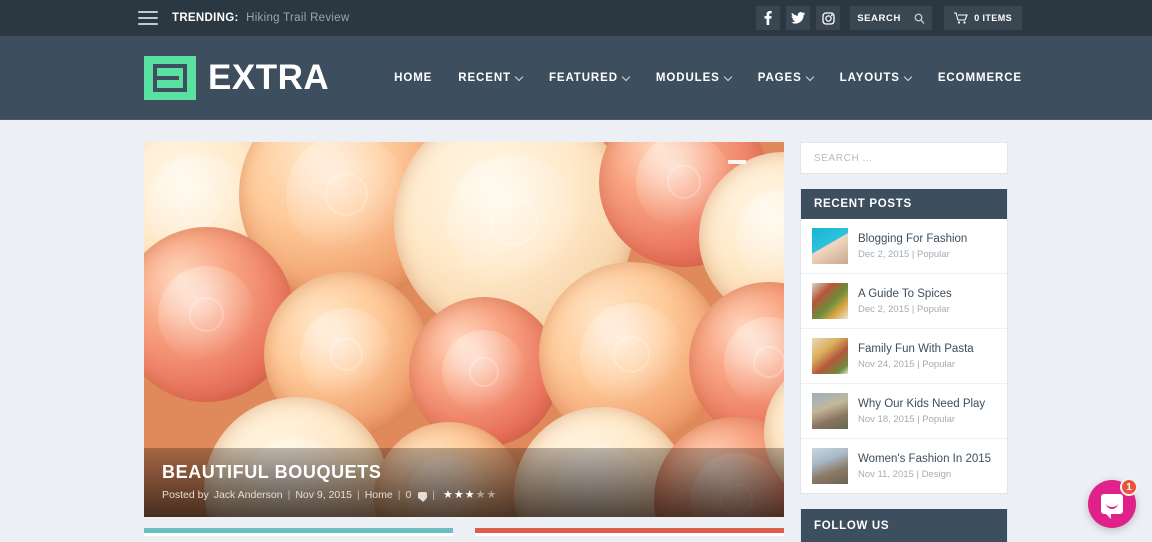 Image resolution: width=1152 pixels, height=542 pixels. I want to click on post-title: Blogging For Fashion, so click(912, 239).